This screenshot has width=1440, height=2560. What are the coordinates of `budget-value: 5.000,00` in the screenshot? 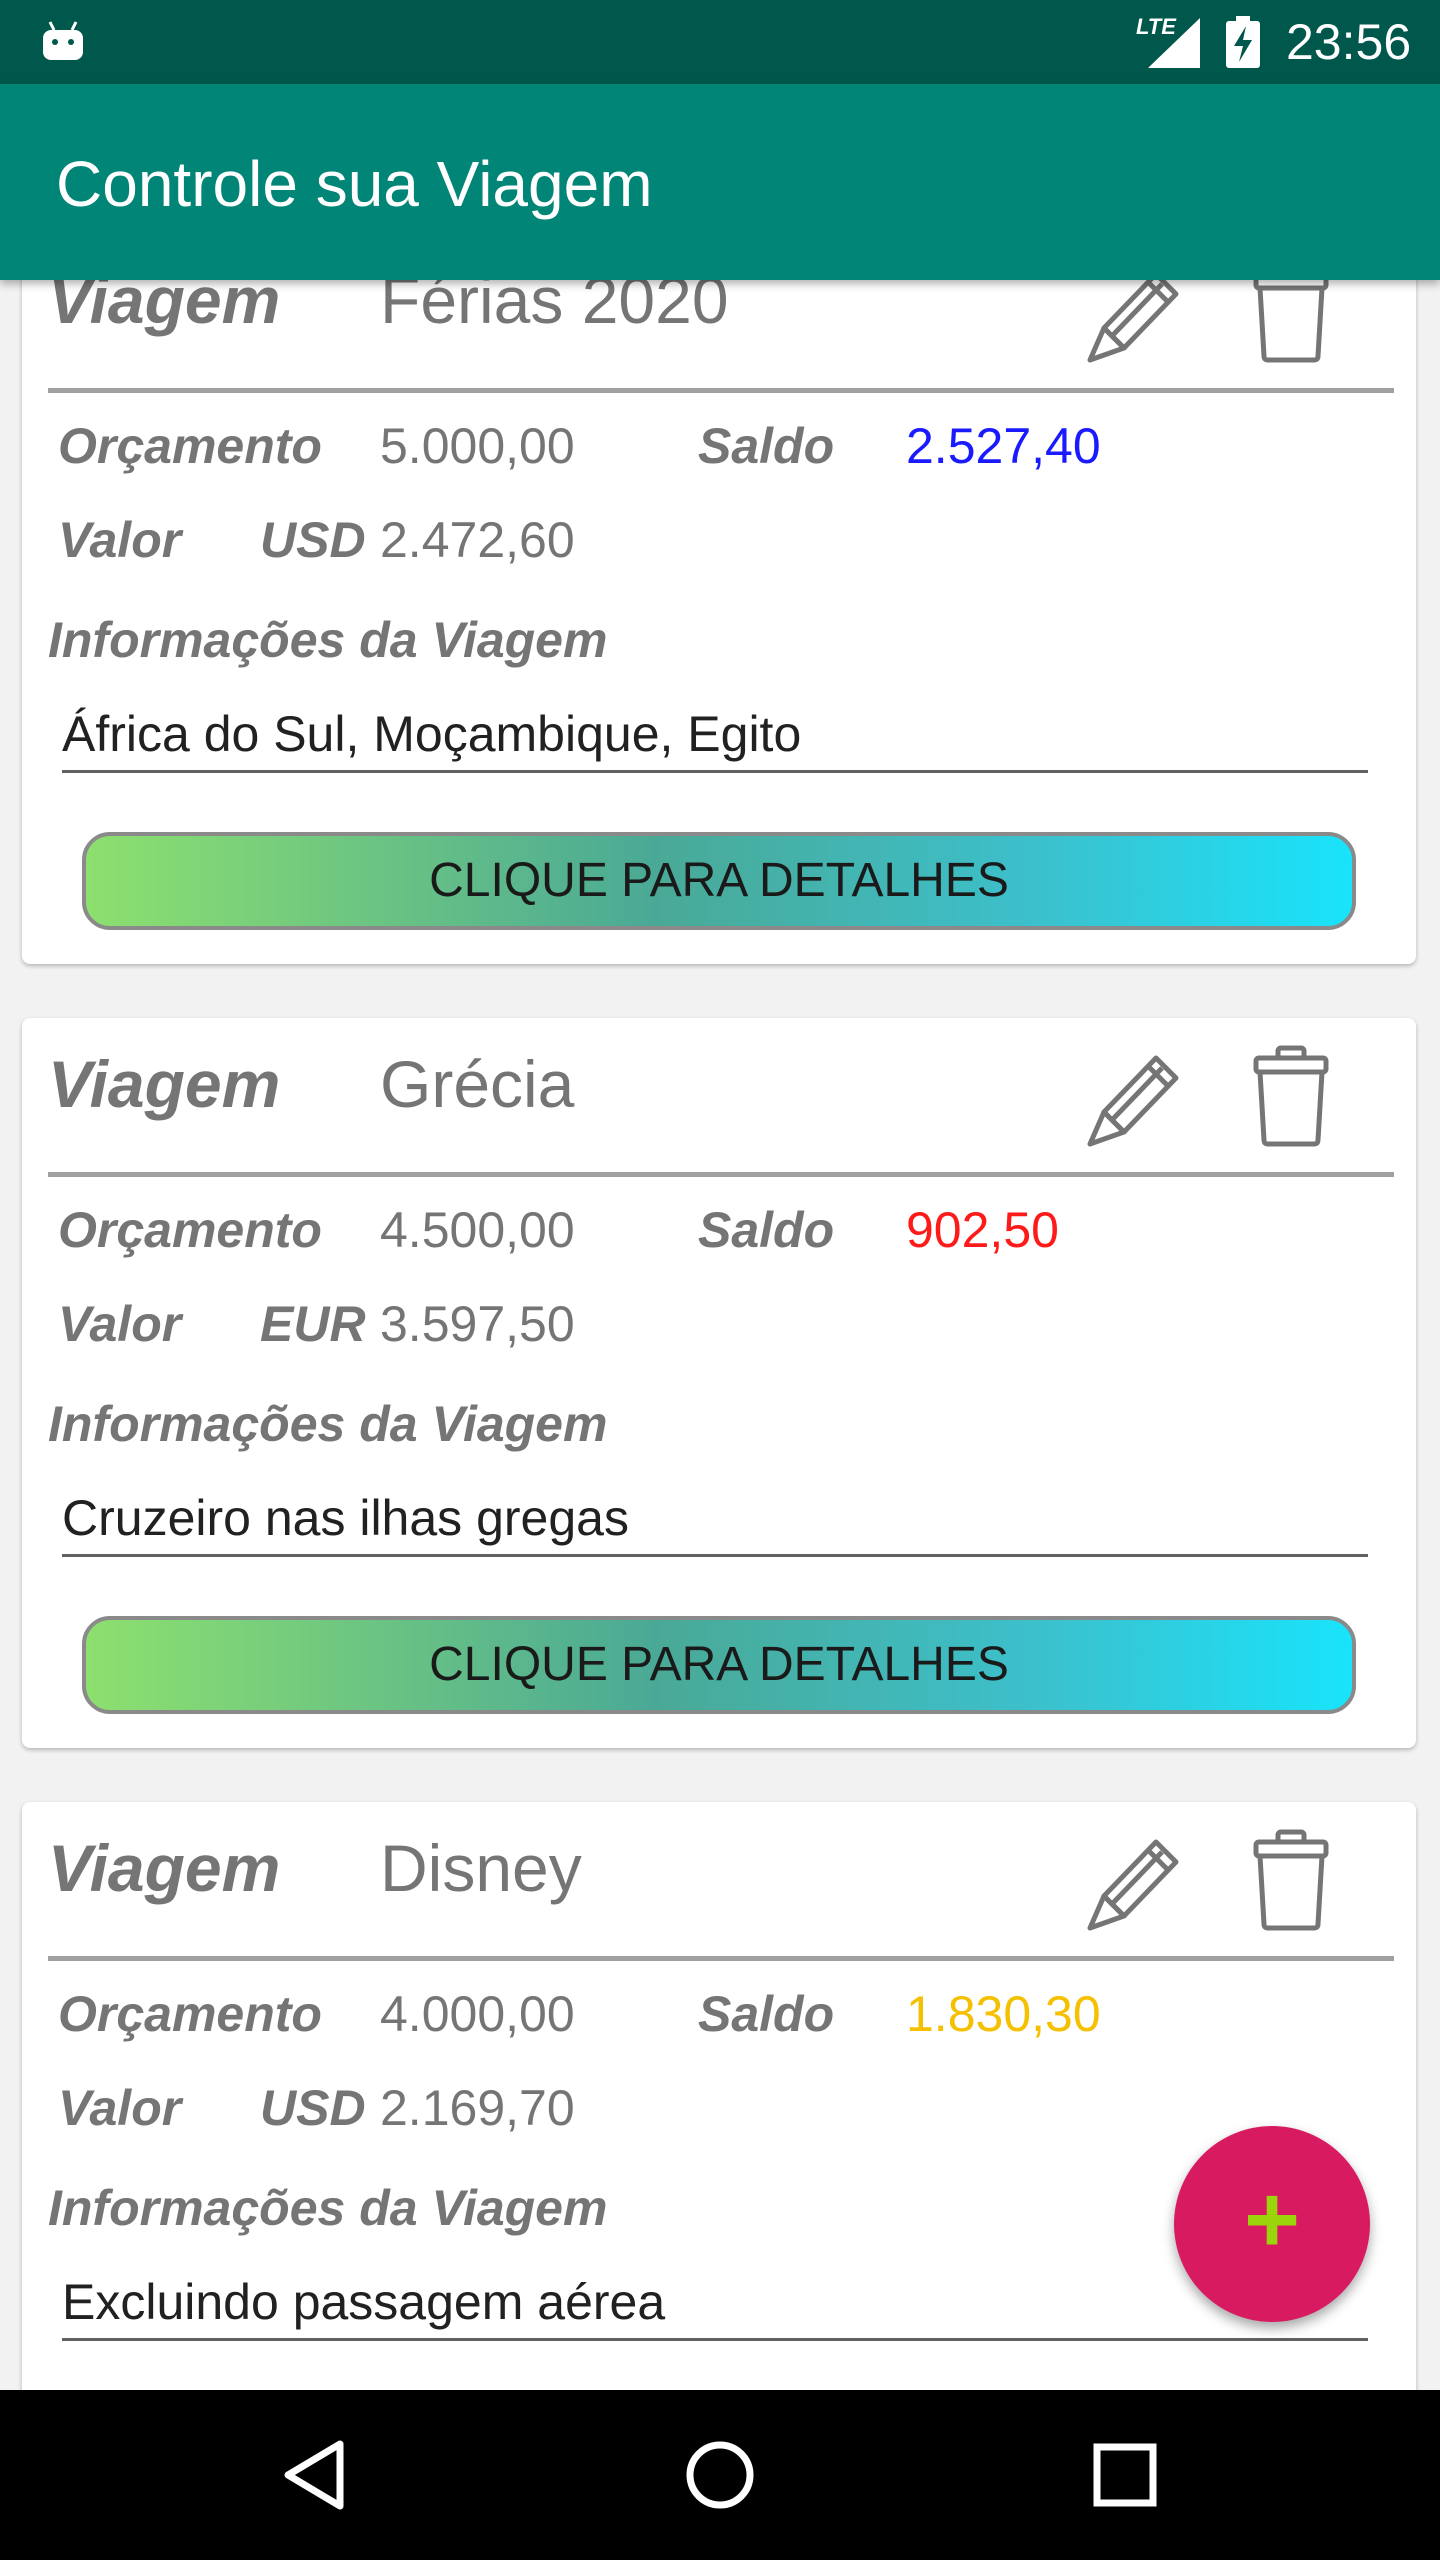 It's located at (477, 446).